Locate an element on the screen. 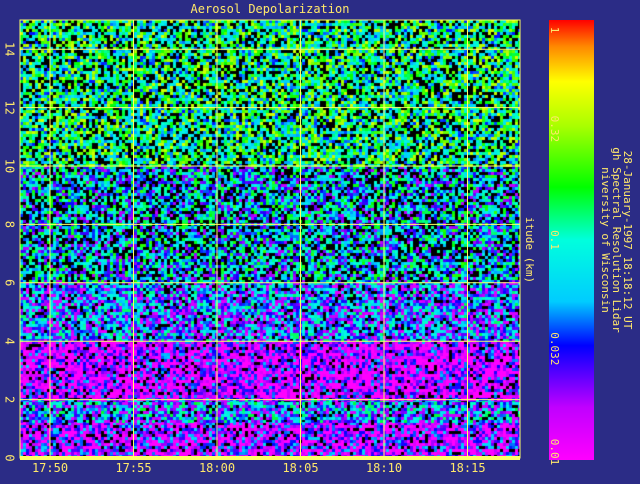  y-tick-label: 12 is located at coordinates (10, 107).